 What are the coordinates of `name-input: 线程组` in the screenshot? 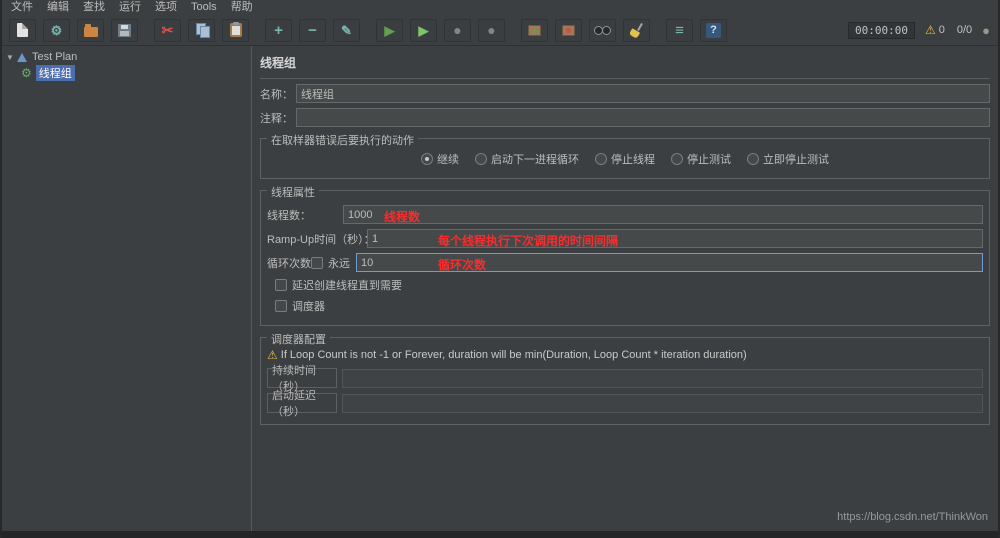 It's located at (643, 93).